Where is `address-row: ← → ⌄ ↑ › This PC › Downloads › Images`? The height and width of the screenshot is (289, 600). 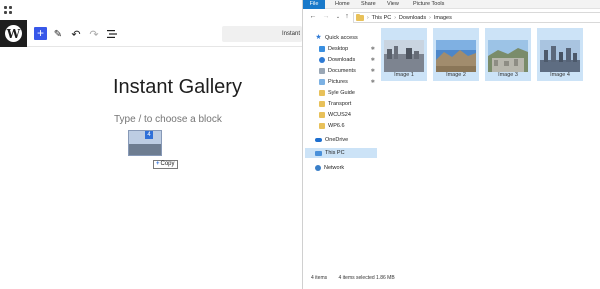 address-row: ← → ⌄ ↑ › This PC › Downloads › Images is located at coordinates (451, 17).